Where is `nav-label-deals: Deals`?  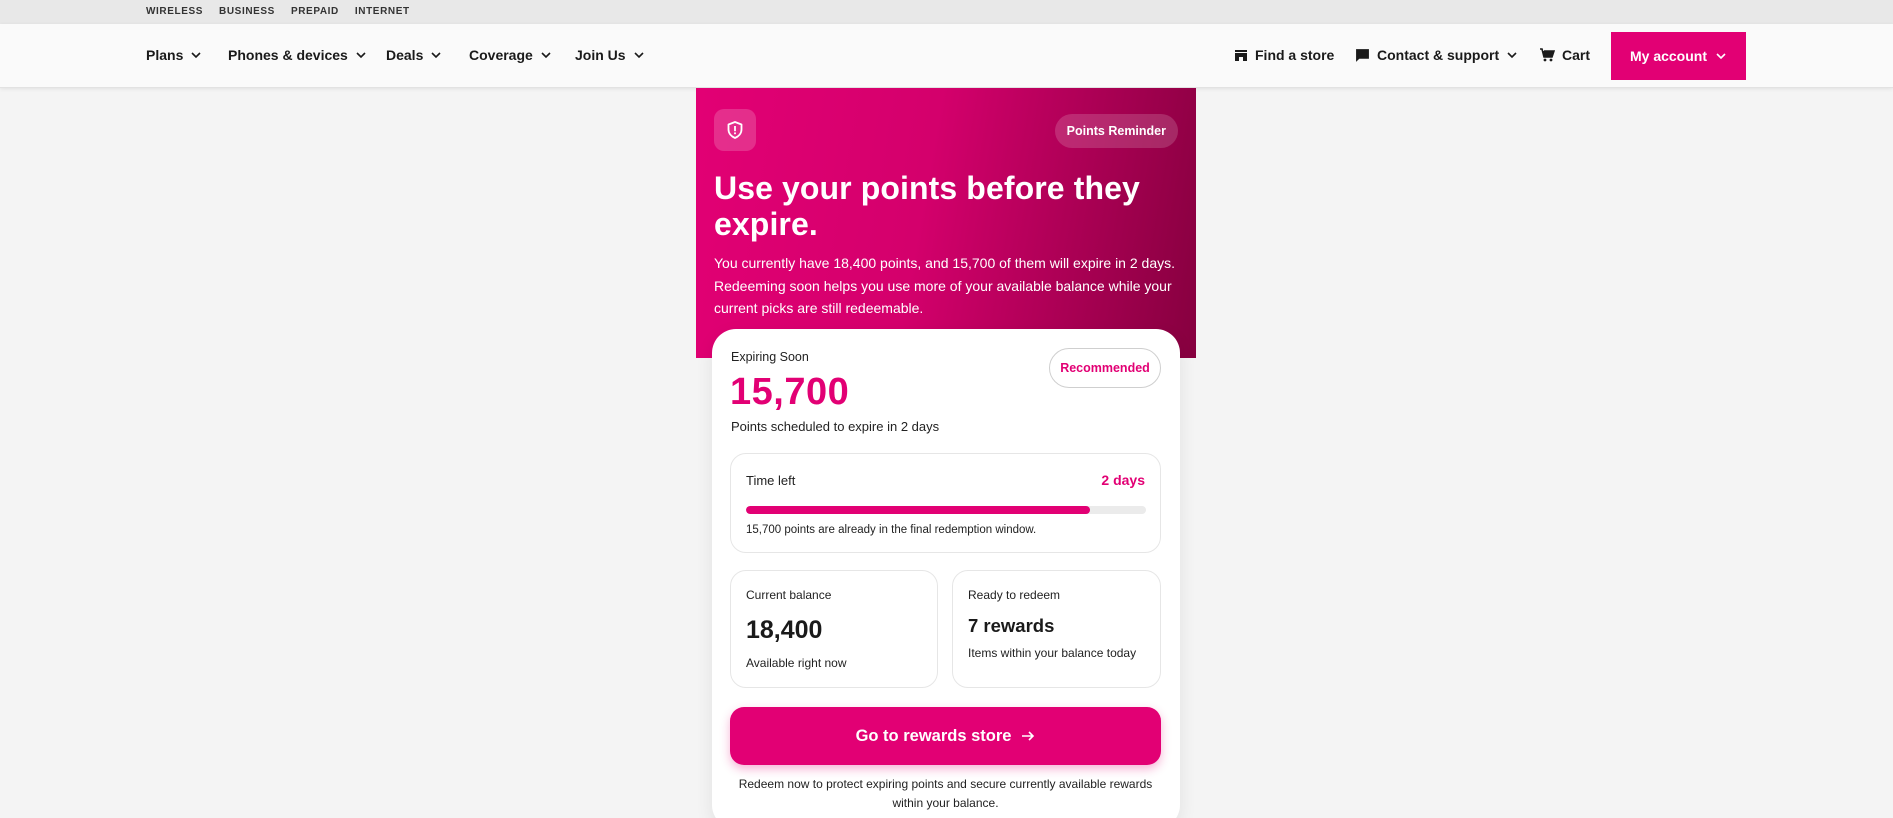 nav-label-deals: Deals is located at coordinates (405, 55).